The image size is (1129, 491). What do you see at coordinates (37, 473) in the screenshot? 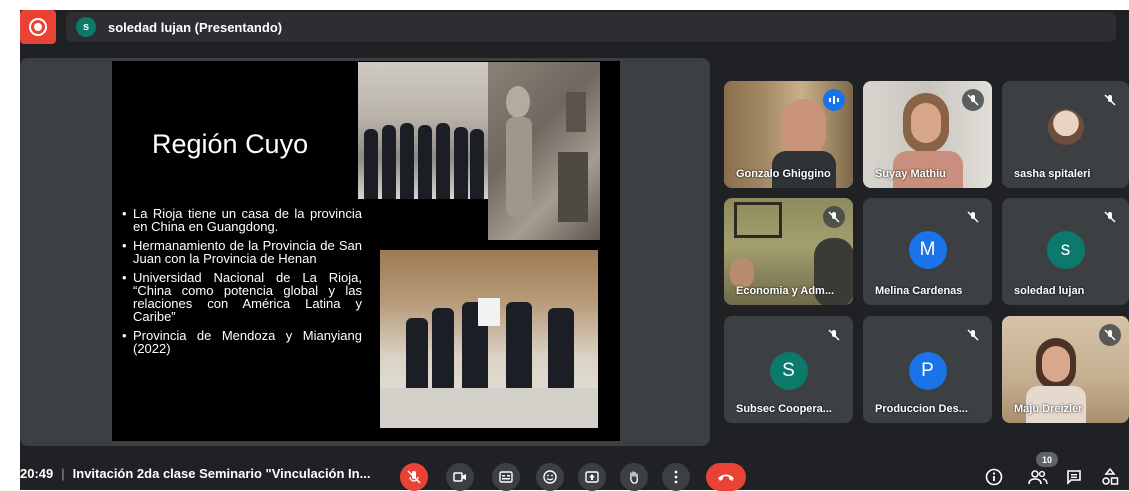
I see `meeting-clock: 20:49` at bounding box center [37, 473].